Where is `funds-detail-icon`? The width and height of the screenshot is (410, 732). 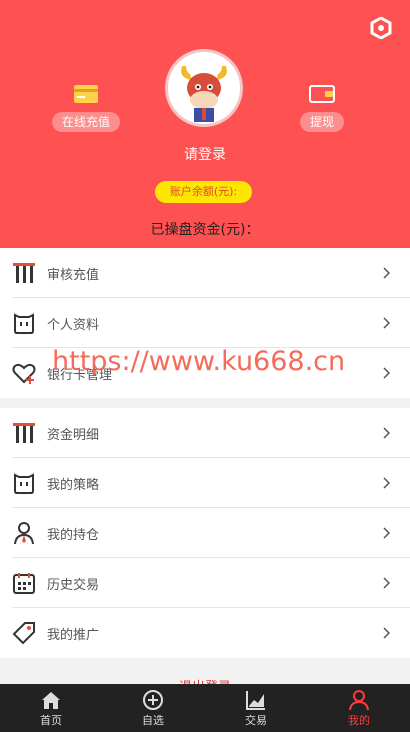 funds-detail-icon is located at coordinates (24, 433).